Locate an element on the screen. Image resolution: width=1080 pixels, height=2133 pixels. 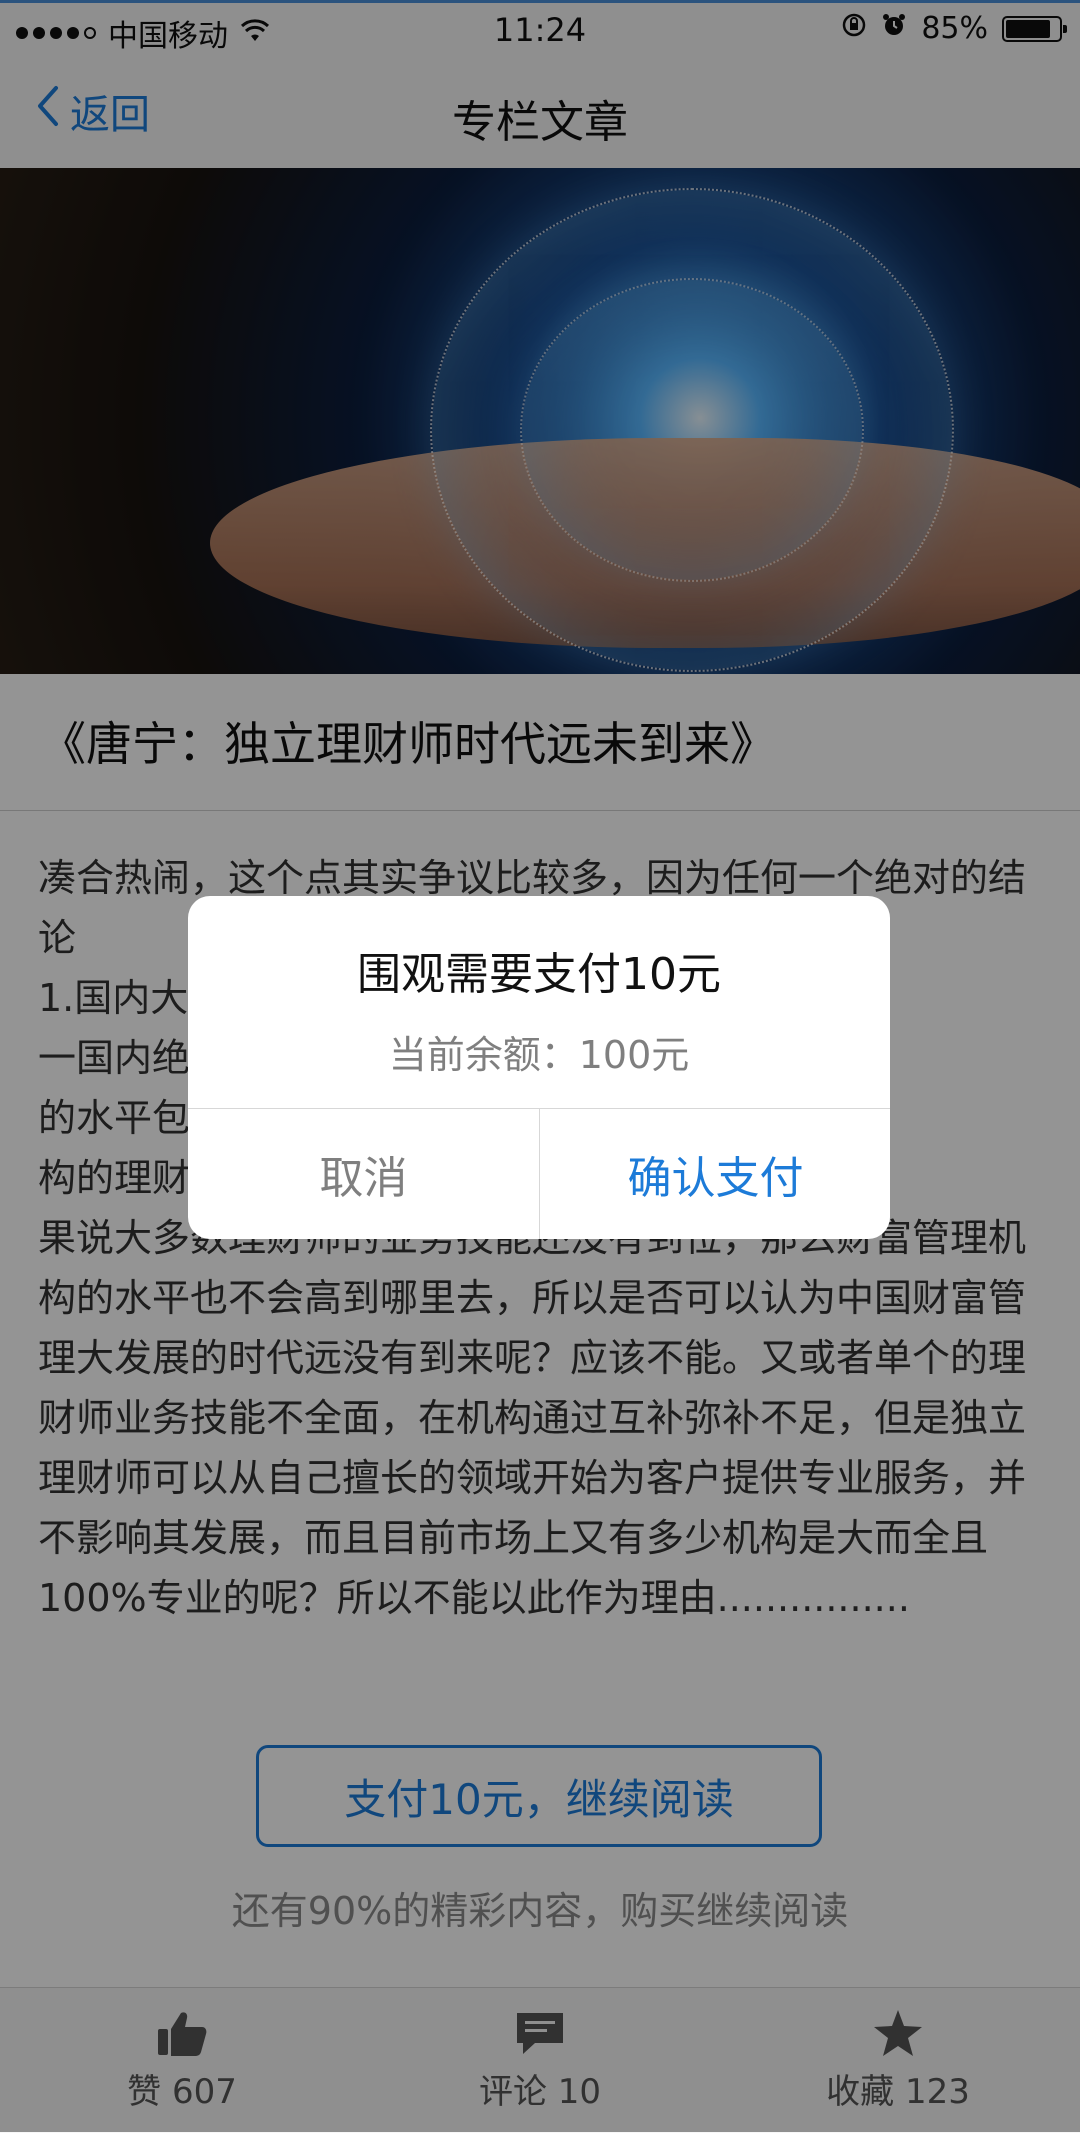
payment-dialog: 围观需要支付10元 当前余额：100元 取消 确认支付 is located at coordinates (539, 1067).